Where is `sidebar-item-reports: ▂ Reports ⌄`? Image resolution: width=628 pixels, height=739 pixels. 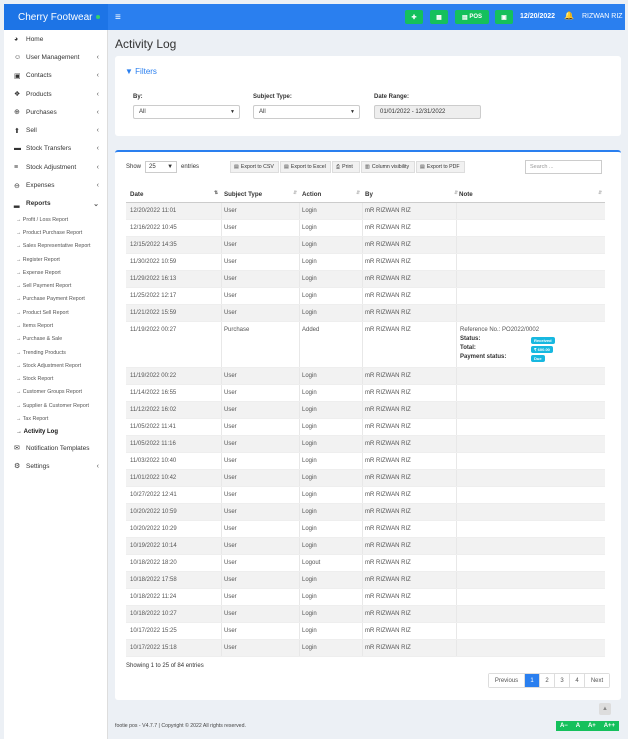
sidebar-item-reports: ▂ Reports ⌄ is located at coordinates (55, 204).